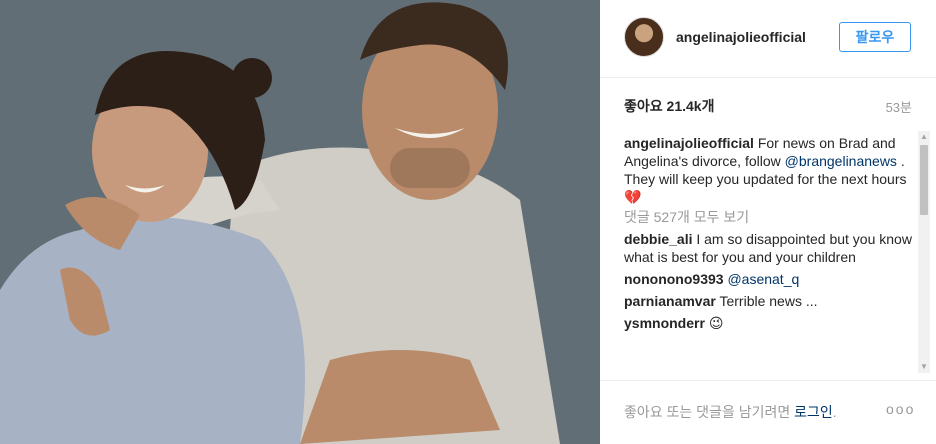 The width and height of the screenshot is (936, 444). What do you see at coordinates (924, 180) in the screenshot?
I see `scrollbar-thumb` at bounding box center [924, 180].